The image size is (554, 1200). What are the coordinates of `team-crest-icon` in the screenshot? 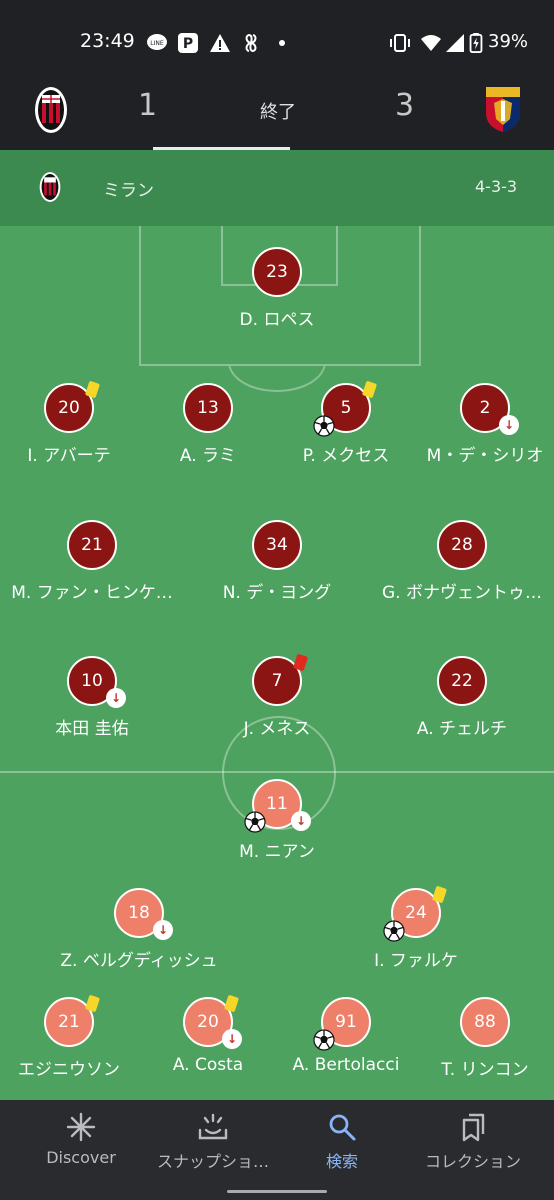 It's located at (50, 187).